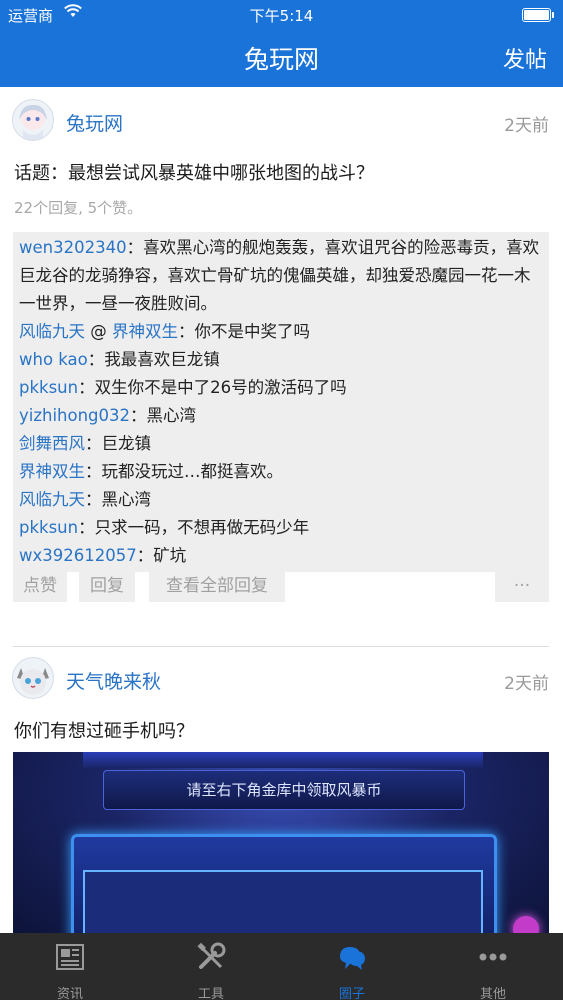 The image size is (563, 1002). Describe the element at coordinates (52, 471) in the screenshot. I see `reply-user: 界神双生` at that location.